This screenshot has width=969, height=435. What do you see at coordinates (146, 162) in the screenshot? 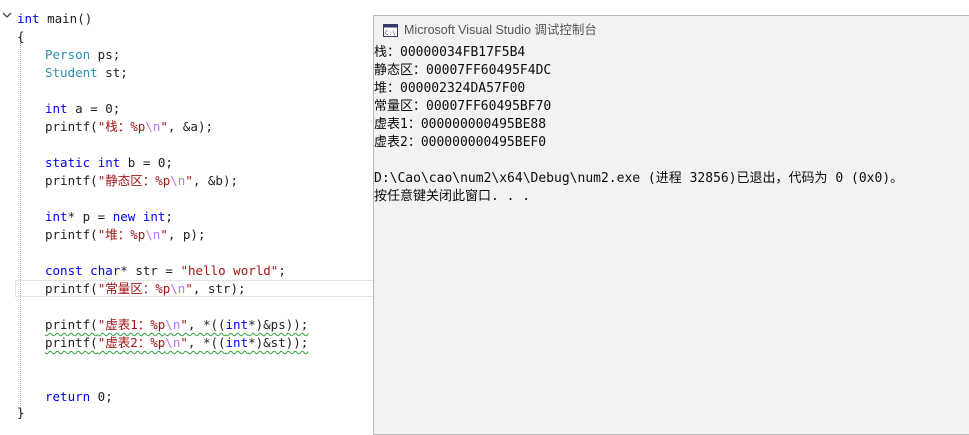
I see `code-text: b = 0;` at bounding box center [146, 162].